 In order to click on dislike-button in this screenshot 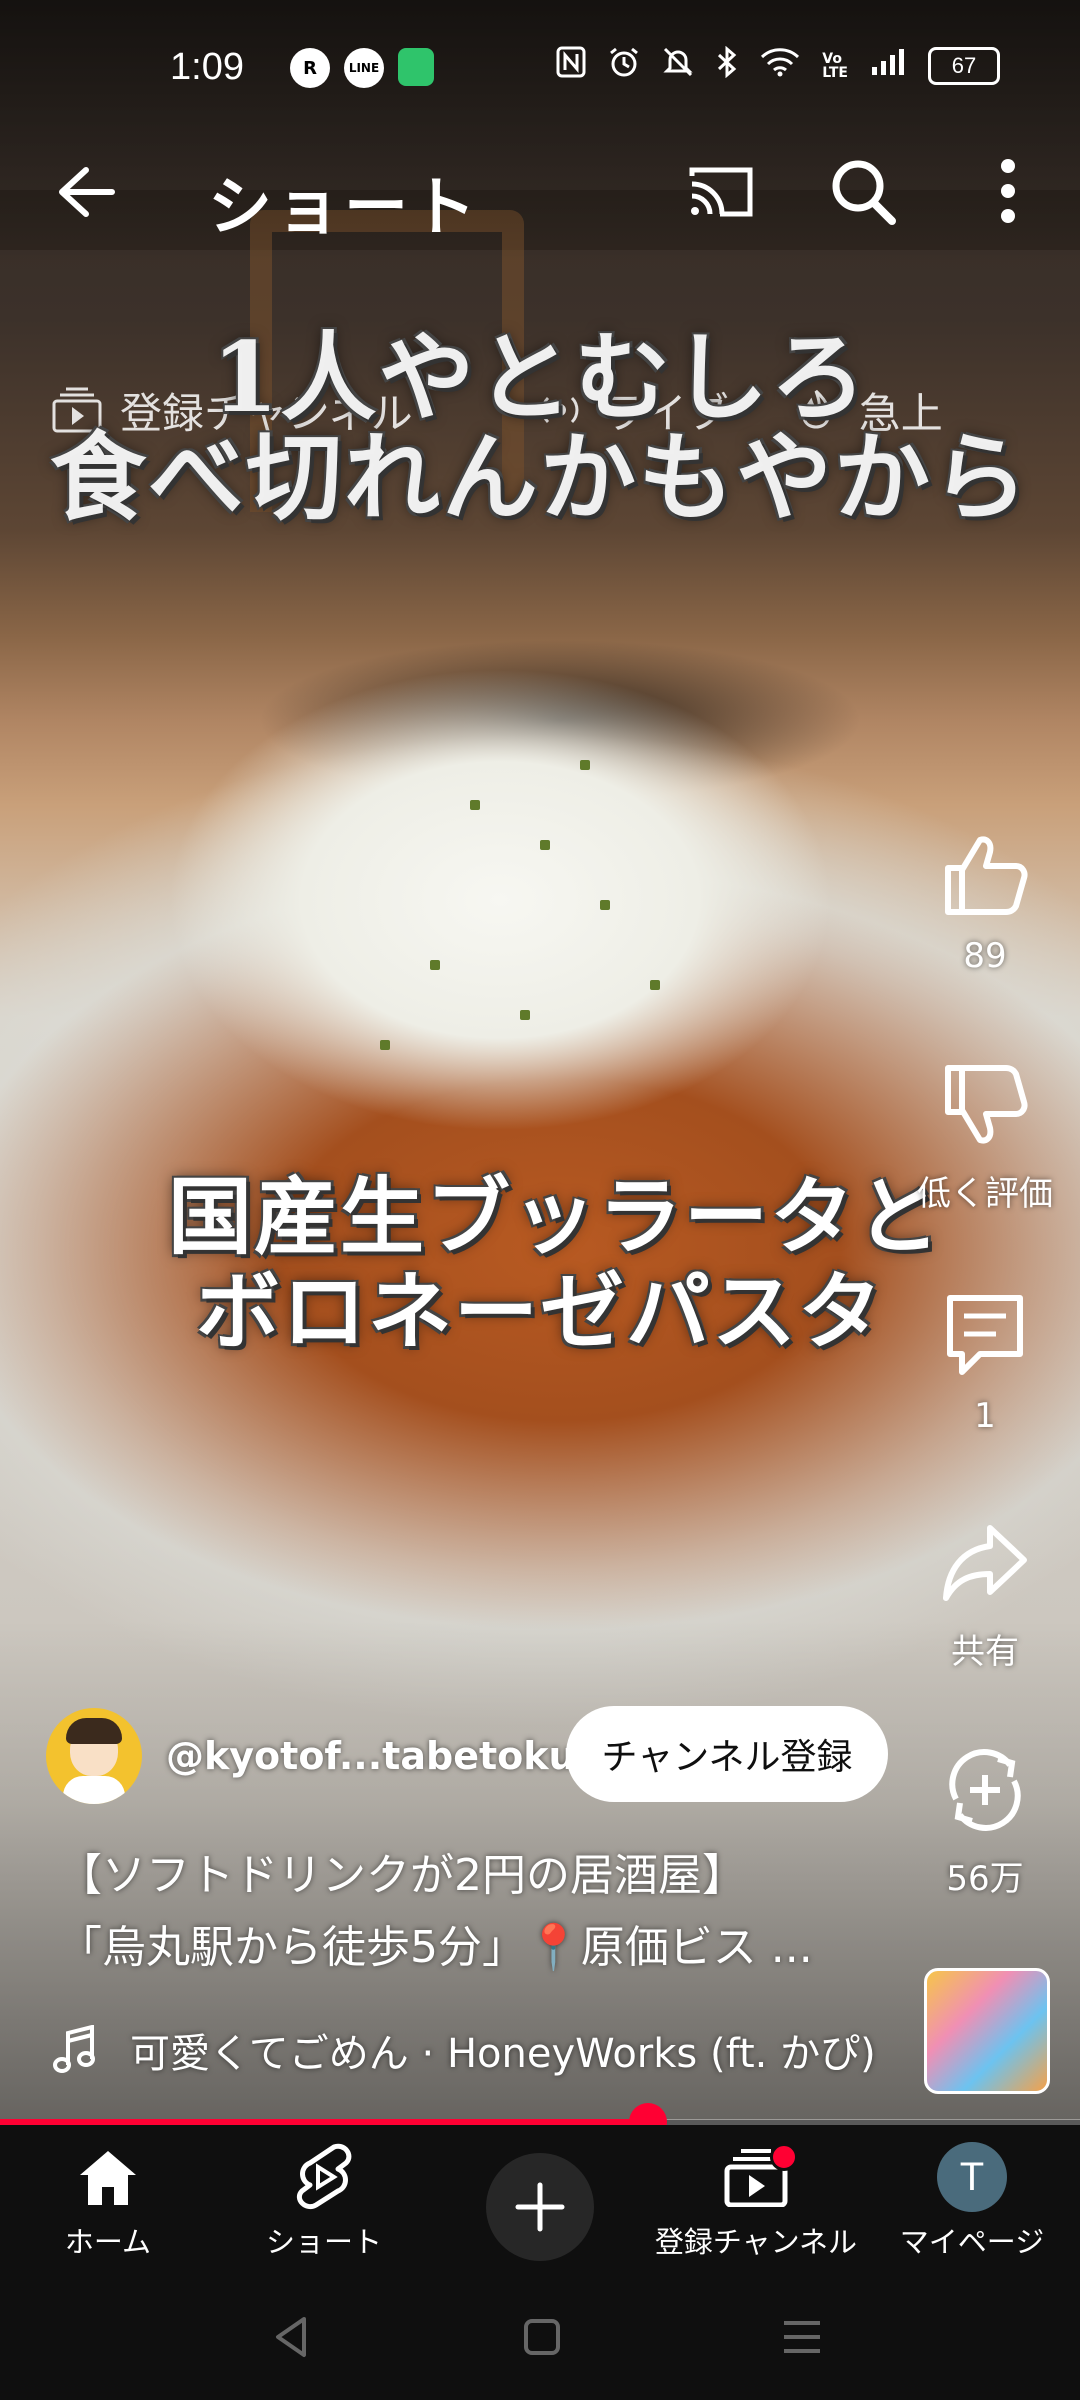, I will do `click(985, 1105)`.